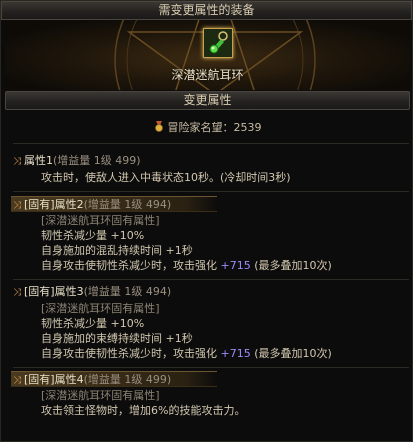  What do you see at coordinates (100, 220) in the screenshot?
I see `attribute-2-source: [深潜迷航耳环固有属性]` at bounding box center [100, 220].